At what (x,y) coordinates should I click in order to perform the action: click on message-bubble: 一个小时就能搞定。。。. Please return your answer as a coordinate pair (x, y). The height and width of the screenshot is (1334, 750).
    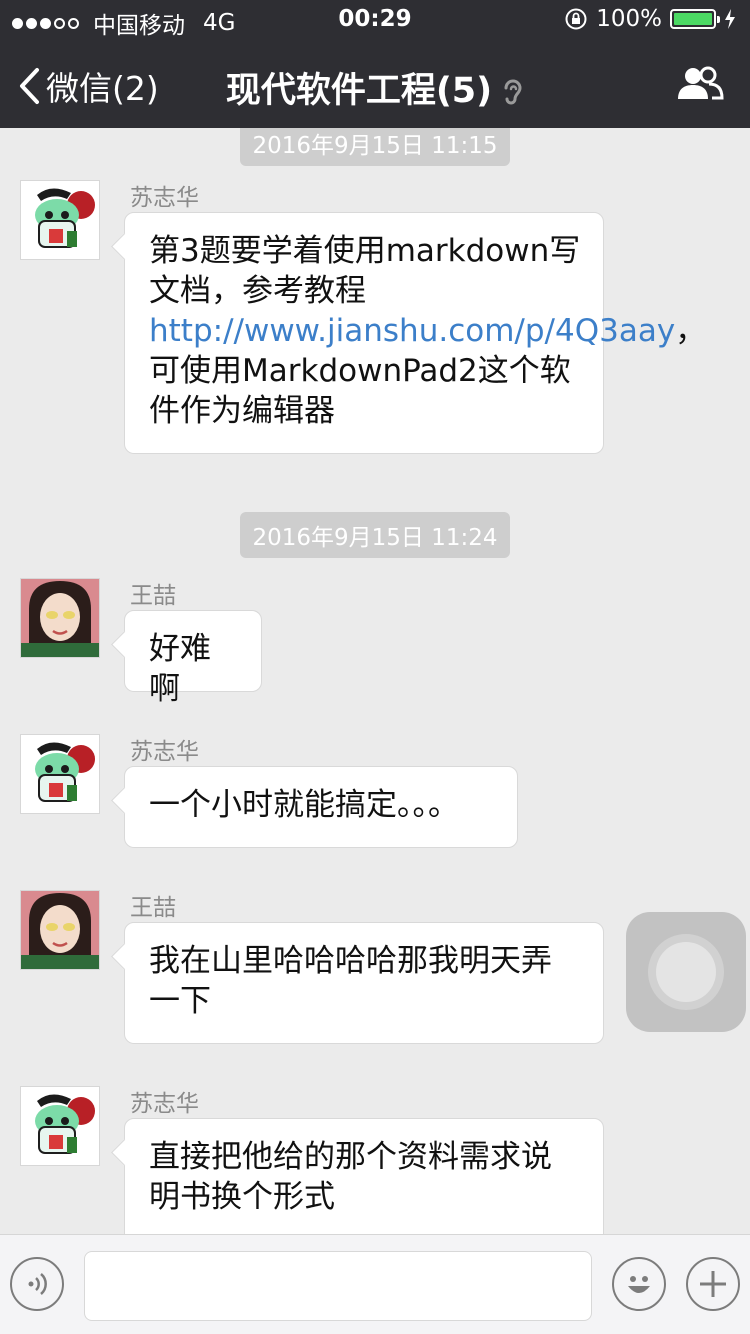
    Looking at the image, I should click on (321, 807).